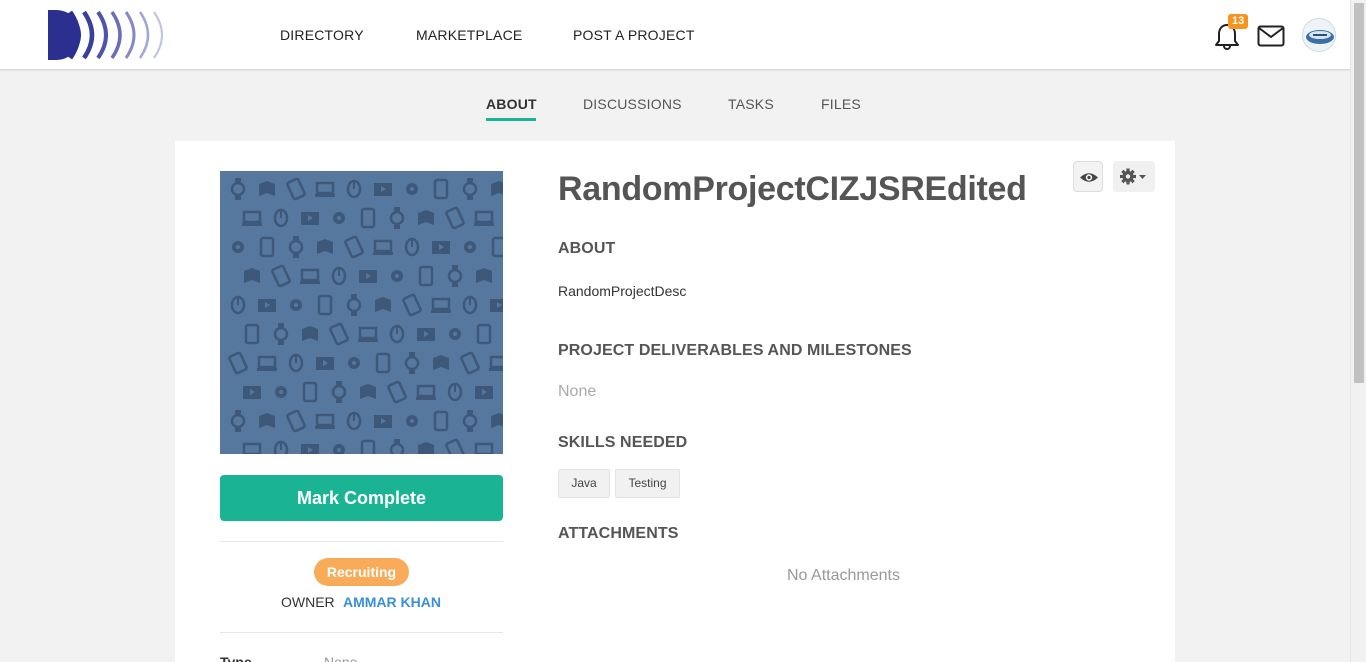 The width and height of the screenshot is (1366, 662). Describe the element at coordinates (511, 119) in the screenshot. I see `active-tab-indicator` at that location.